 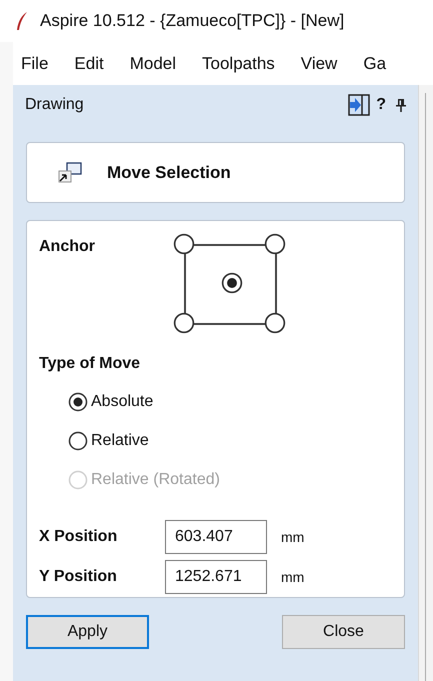 What do you see at coordinates (216, 577) in the screenshot?
I see `number-field: 1252.671` at bounding box center [216, 577].